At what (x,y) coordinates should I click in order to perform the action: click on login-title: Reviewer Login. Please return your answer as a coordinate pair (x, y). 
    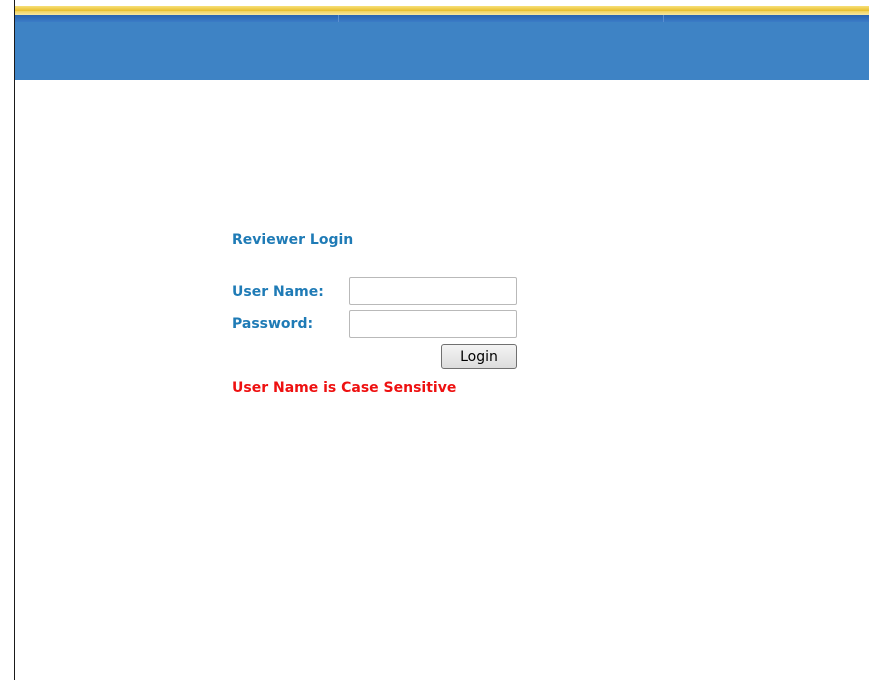
    Looking at the image, I should click on (293, 240).